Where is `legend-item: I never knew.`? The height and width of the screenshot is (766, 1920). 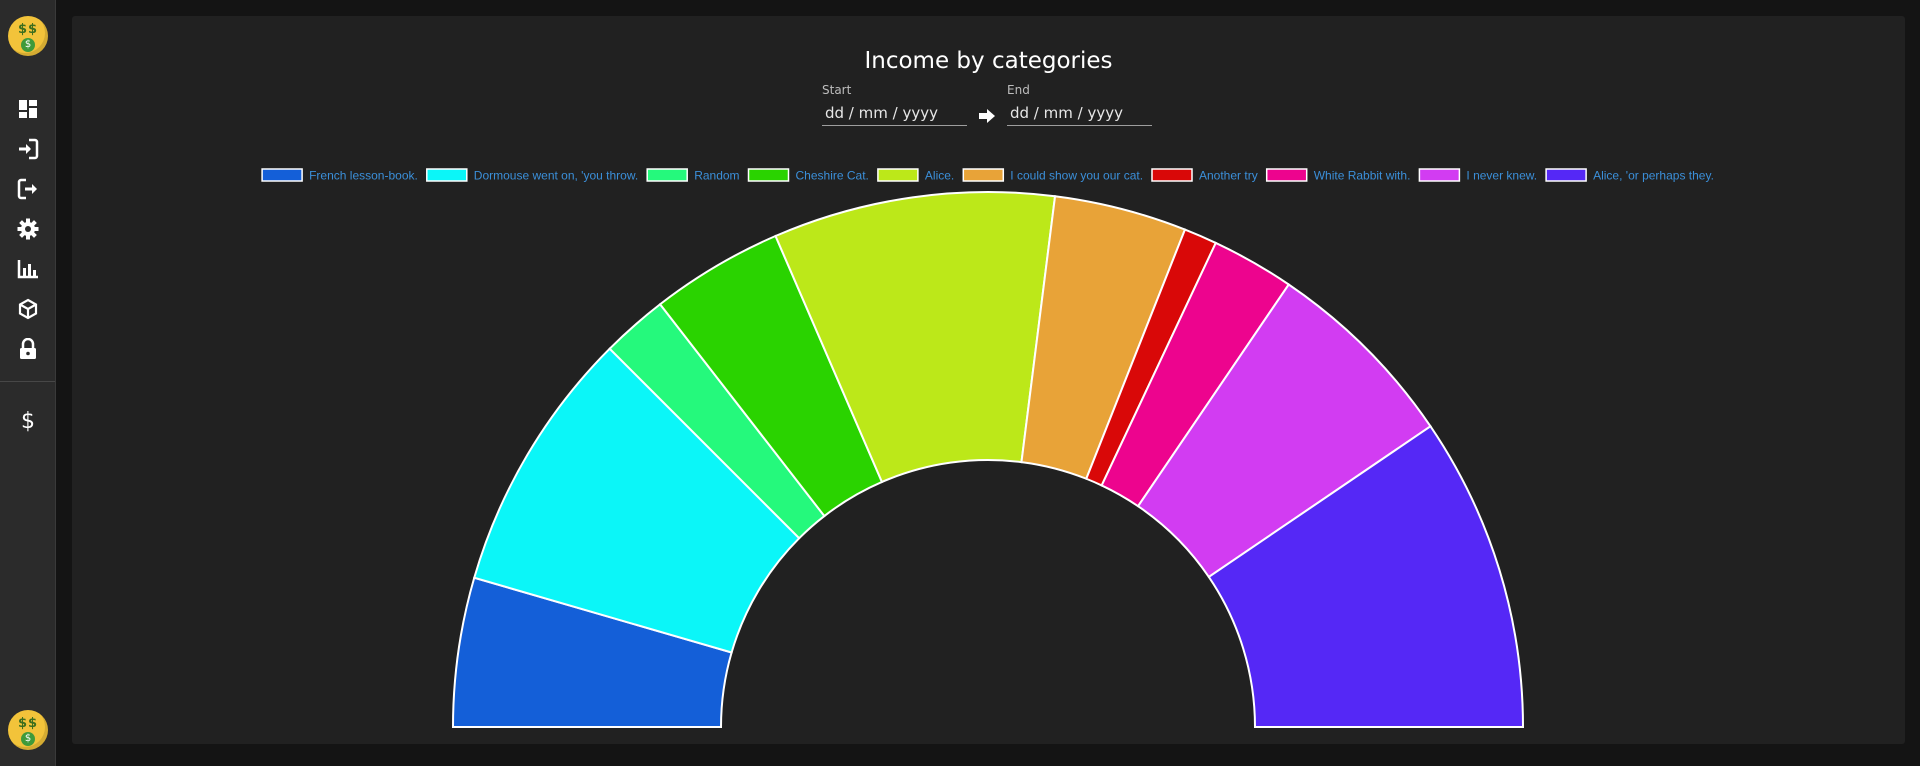 legend-item: I never knew. is located at coordinates (1477, 175).